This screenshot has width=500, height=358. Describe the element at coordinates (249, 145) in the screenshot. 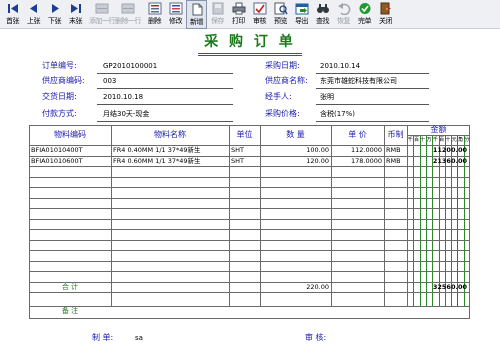

I see `table-header-line` at that location.